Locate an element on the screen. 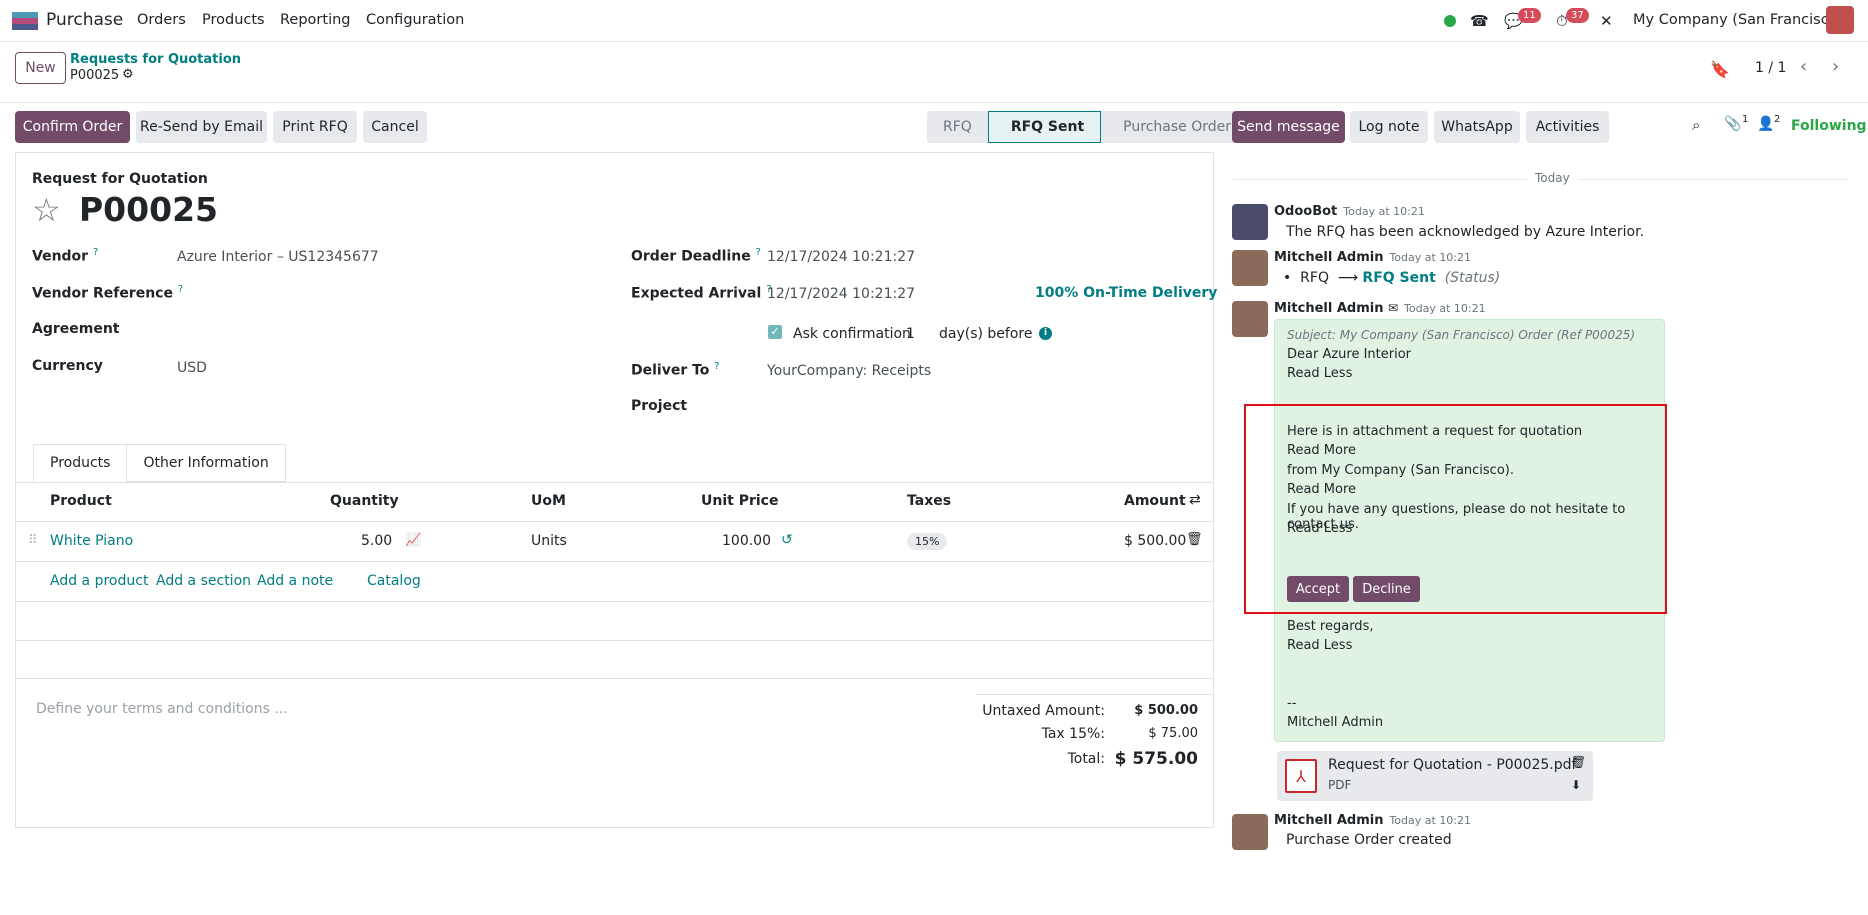  row-tax-badge: 15% is located at coordinates (927, 541).